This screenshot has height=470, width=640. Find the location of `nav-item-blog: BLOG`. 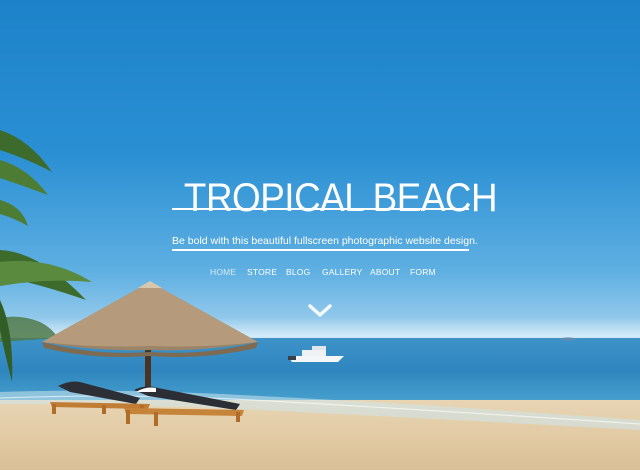

nav-item-blog: BLOG is located at coordinates (298, 272).